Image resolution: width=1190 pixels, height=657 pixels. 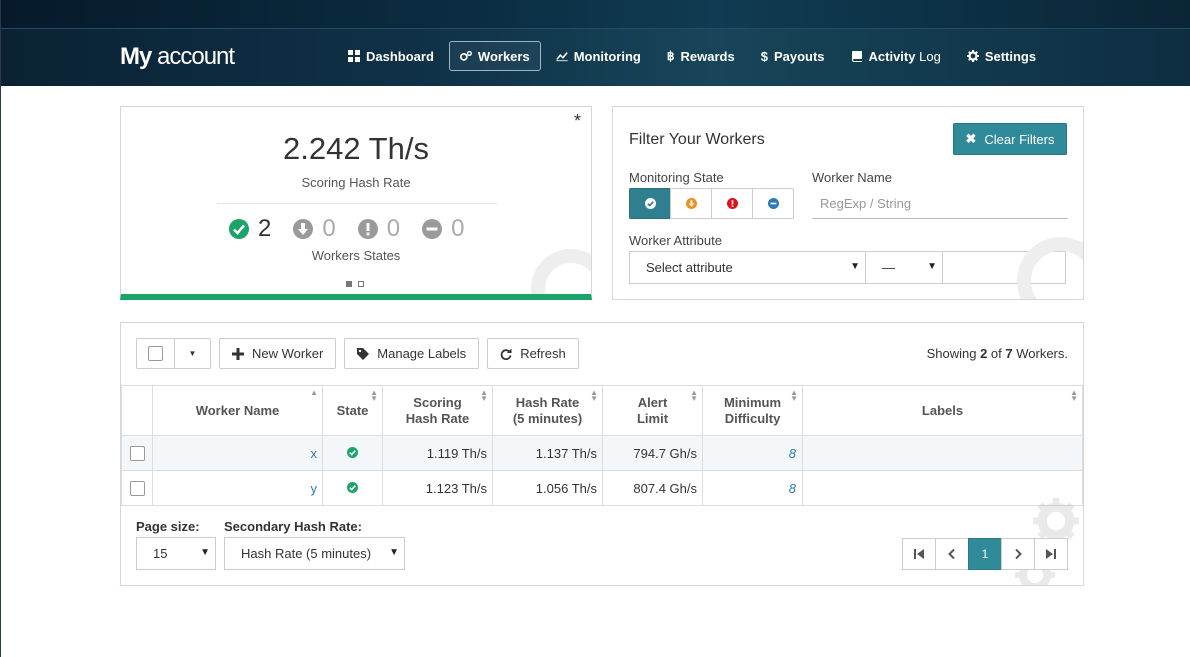 I want to click on chevron-right-icon, so click(x=1018, y=554).